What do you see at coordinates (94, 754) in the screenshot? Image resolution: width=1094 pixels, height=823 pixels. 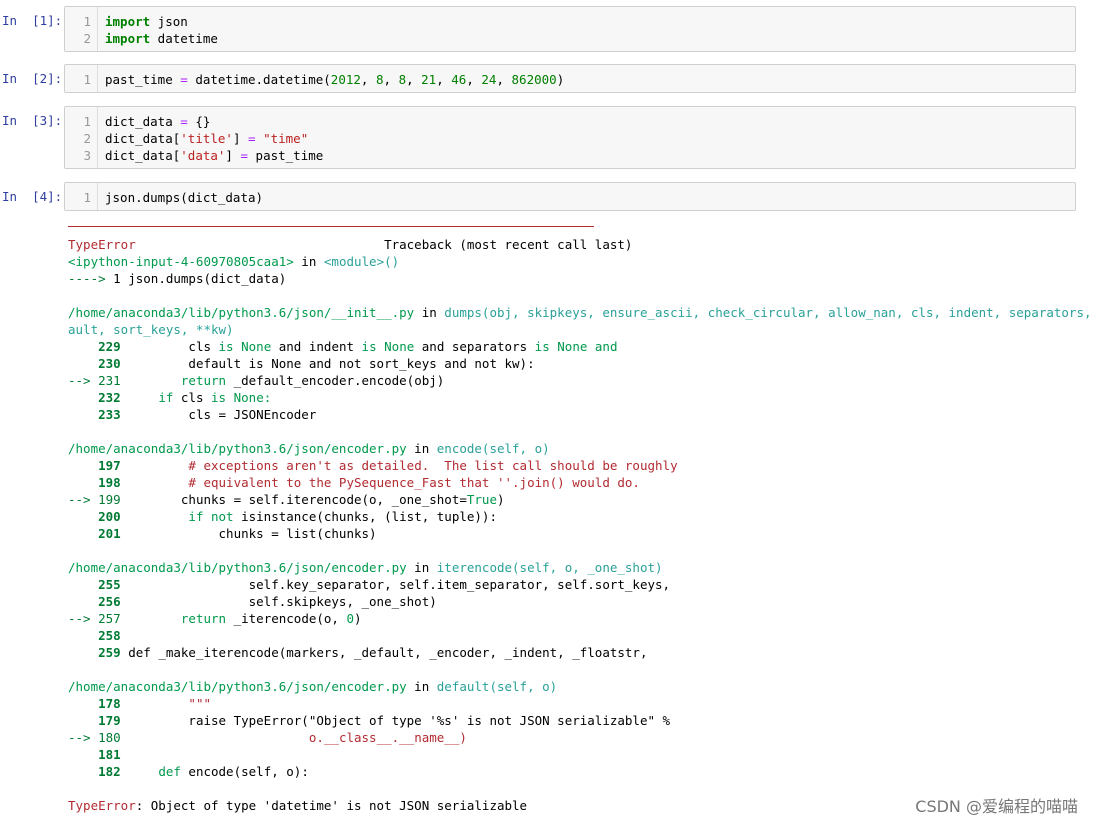 I see `traceback-line: 181` at bounding box center [94, 754].